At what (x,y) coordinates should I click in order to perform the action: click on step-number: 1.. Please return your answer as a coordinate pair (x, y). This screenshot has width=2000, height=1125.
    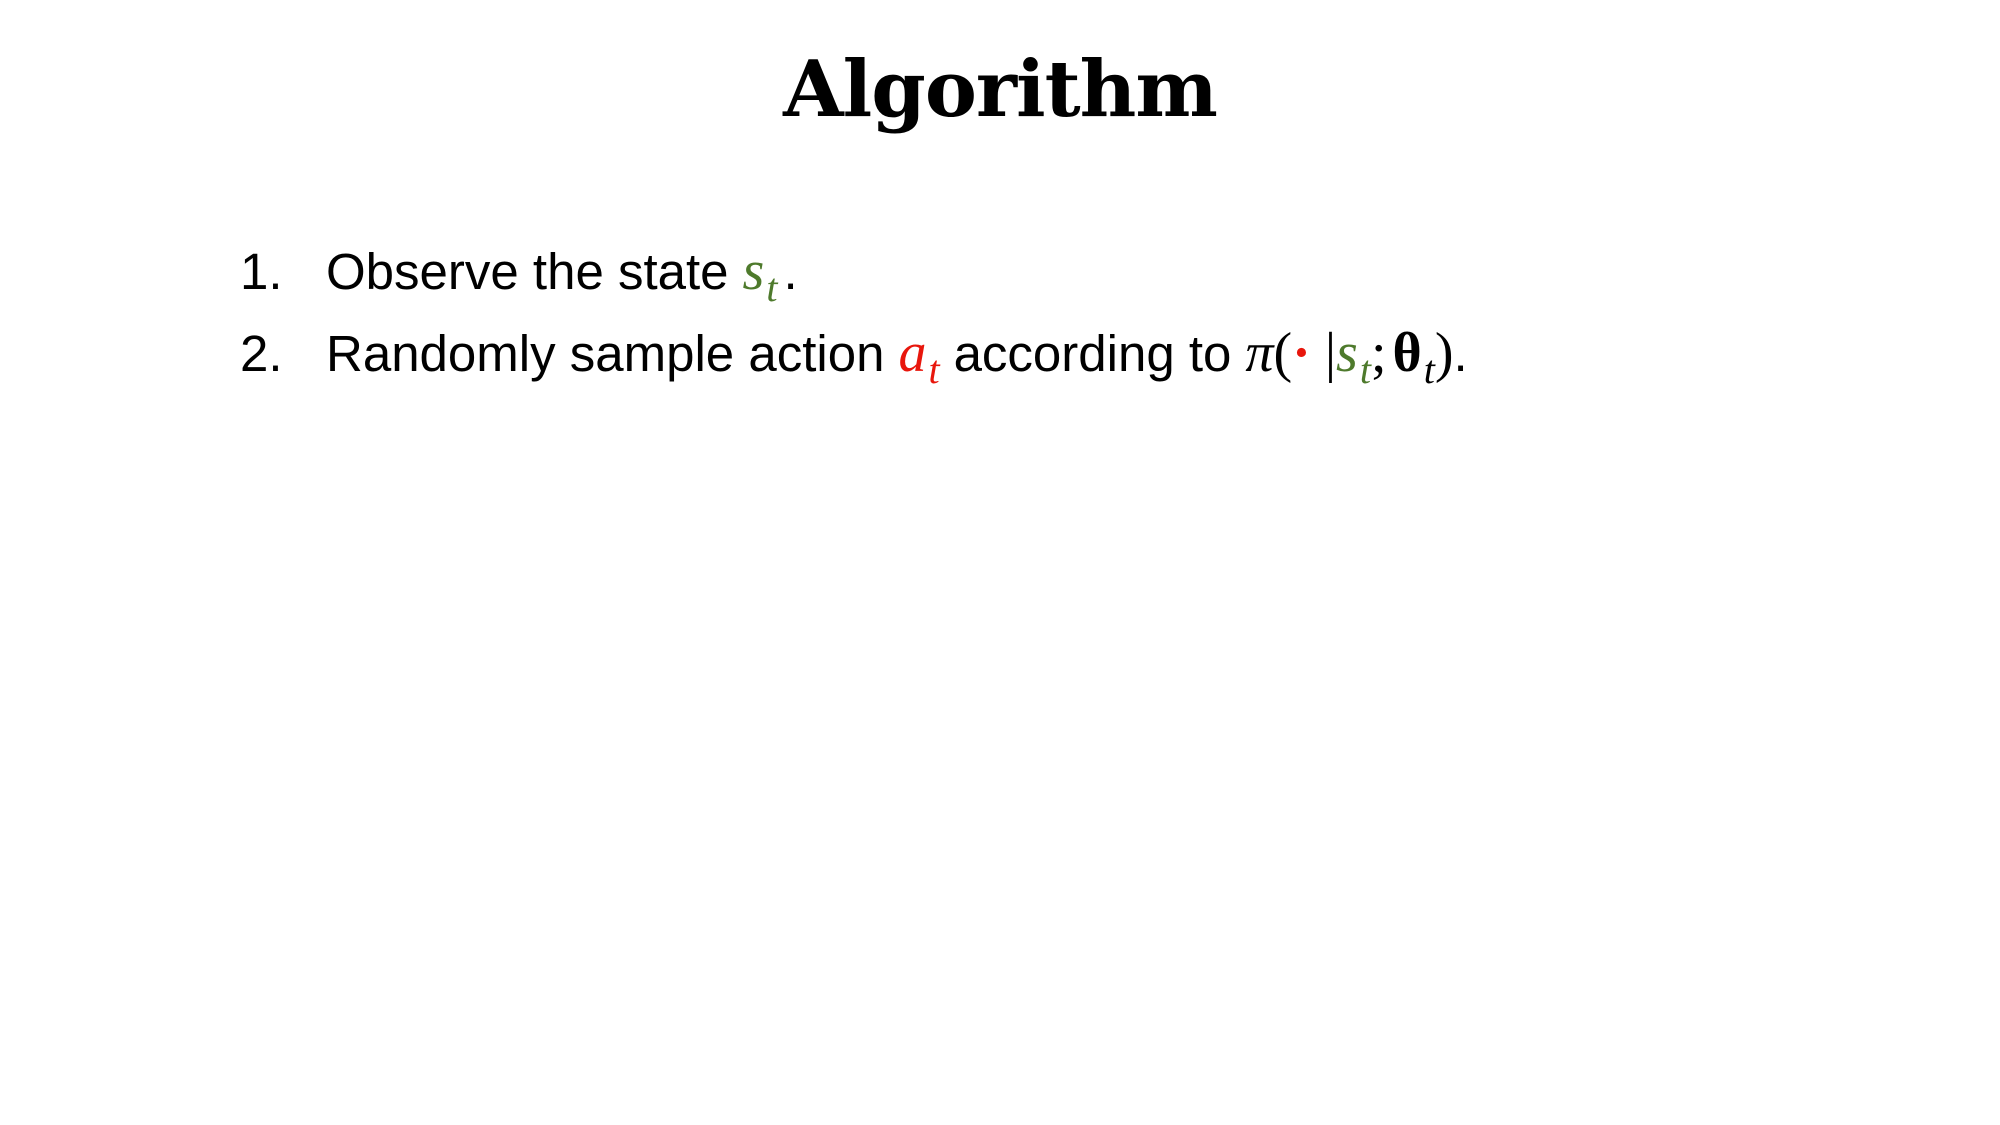
    Looking at the image, I should click on (261, 271).